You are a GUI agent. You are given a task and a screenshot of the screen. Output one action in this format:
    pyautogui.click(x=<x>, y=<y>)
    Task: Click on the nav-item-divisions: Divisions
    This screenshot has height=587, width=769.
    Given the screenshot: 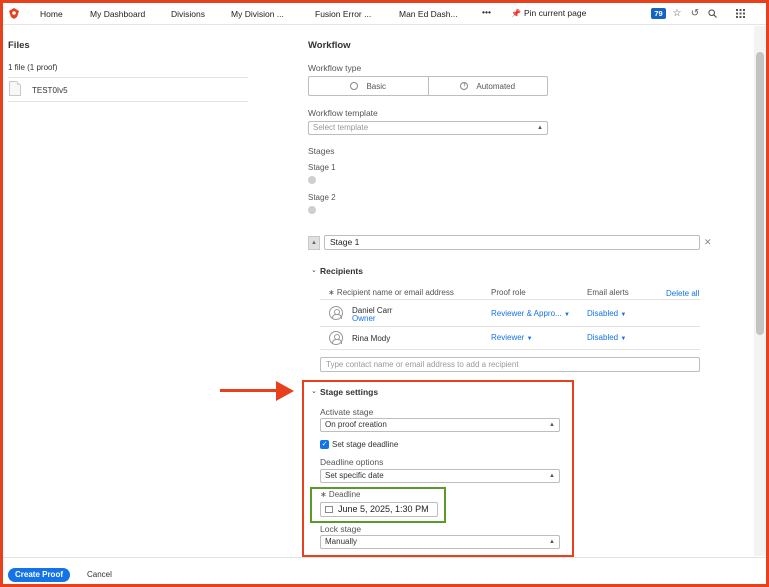 What is the action you would take?
    pyautogui.click(x=188, y=14)
    